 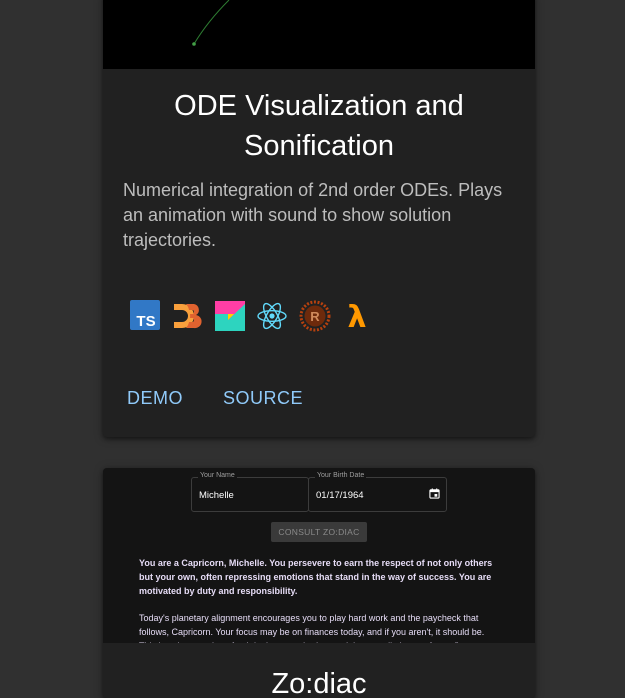 What do you see at coordinates (319, 34) in the screenshot?
I see `ode-animation-preview` at bounding box center [319, 34].